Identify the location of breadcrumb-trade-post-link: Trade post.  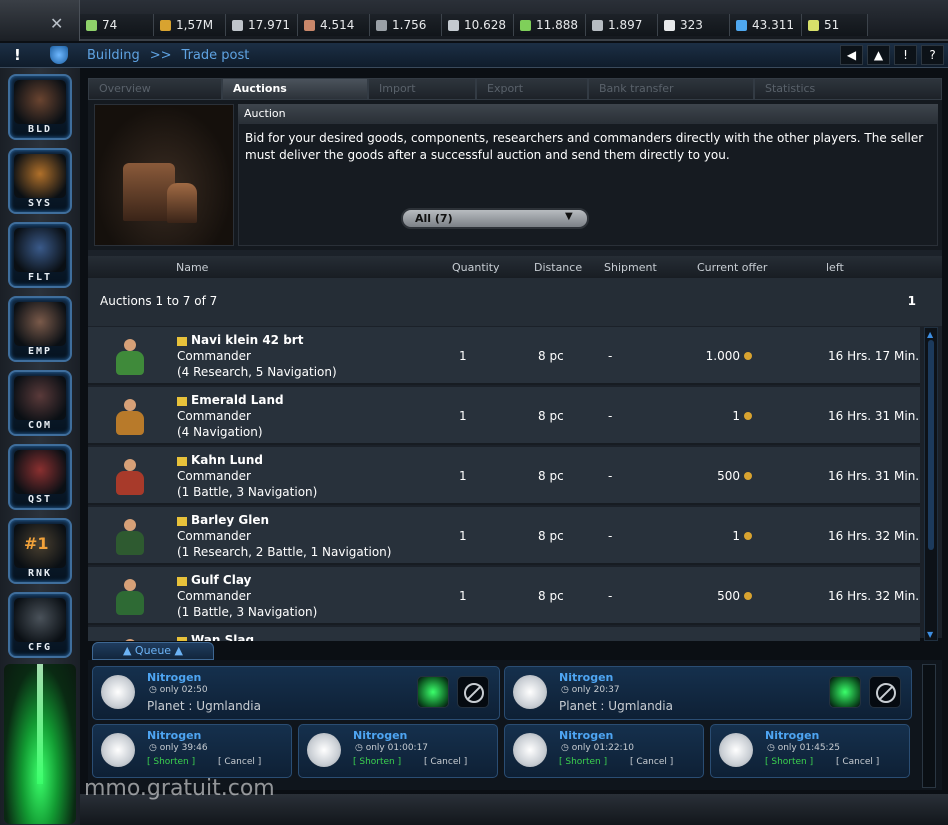
(216, 55).